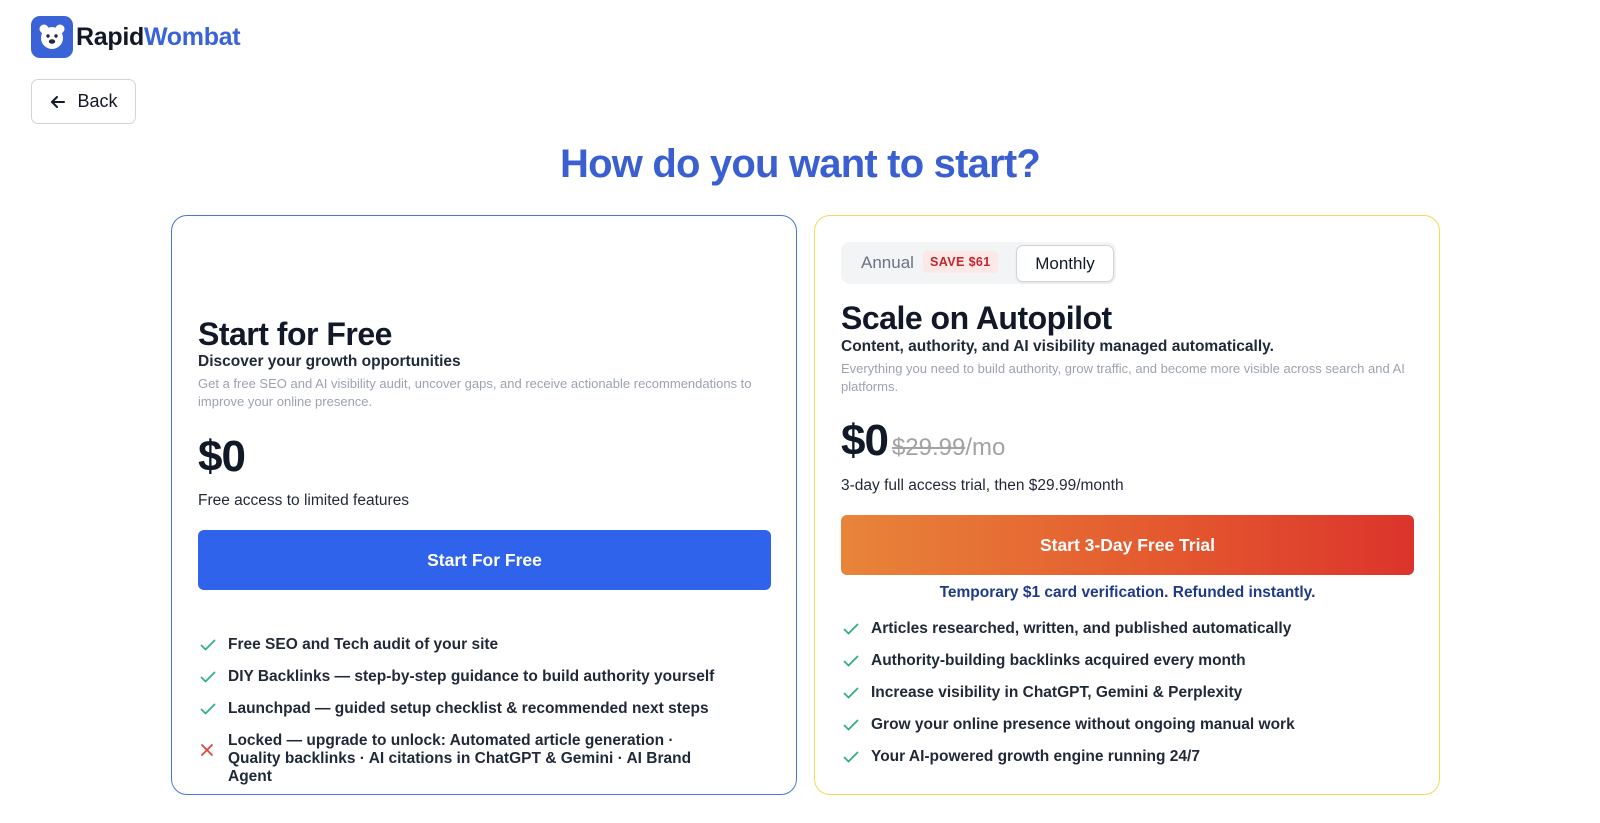 The image size is (1600, 823). What do you see at coordinates (800, 164) in the screenshot?
I see `page-title: How do you want to start?` at bounding box center [800, 164].